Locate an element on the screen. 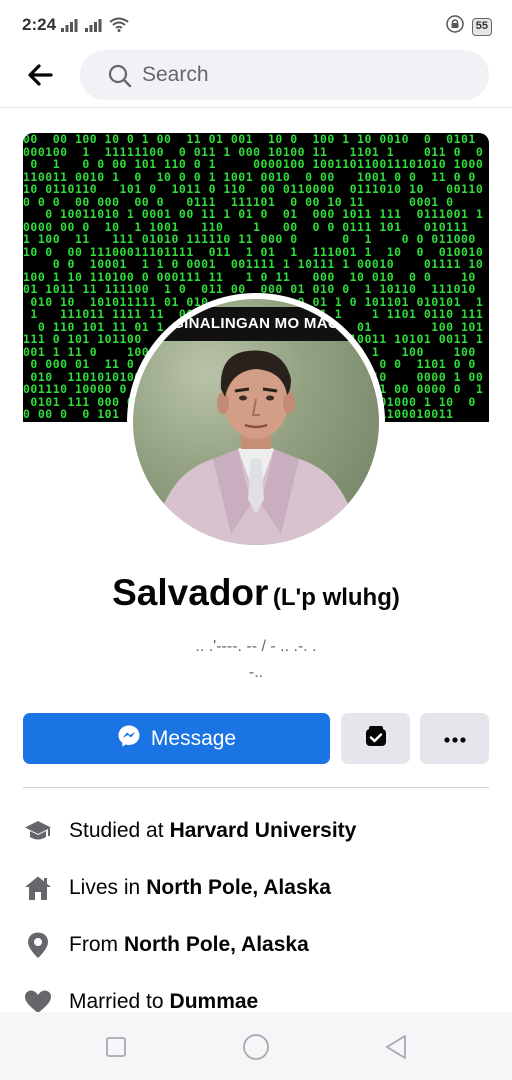 Image resolution: width=512 pixels, height=1080 pixels. profile-picture: GINALINGAN MO MAG is located at coordinates (256, 422).